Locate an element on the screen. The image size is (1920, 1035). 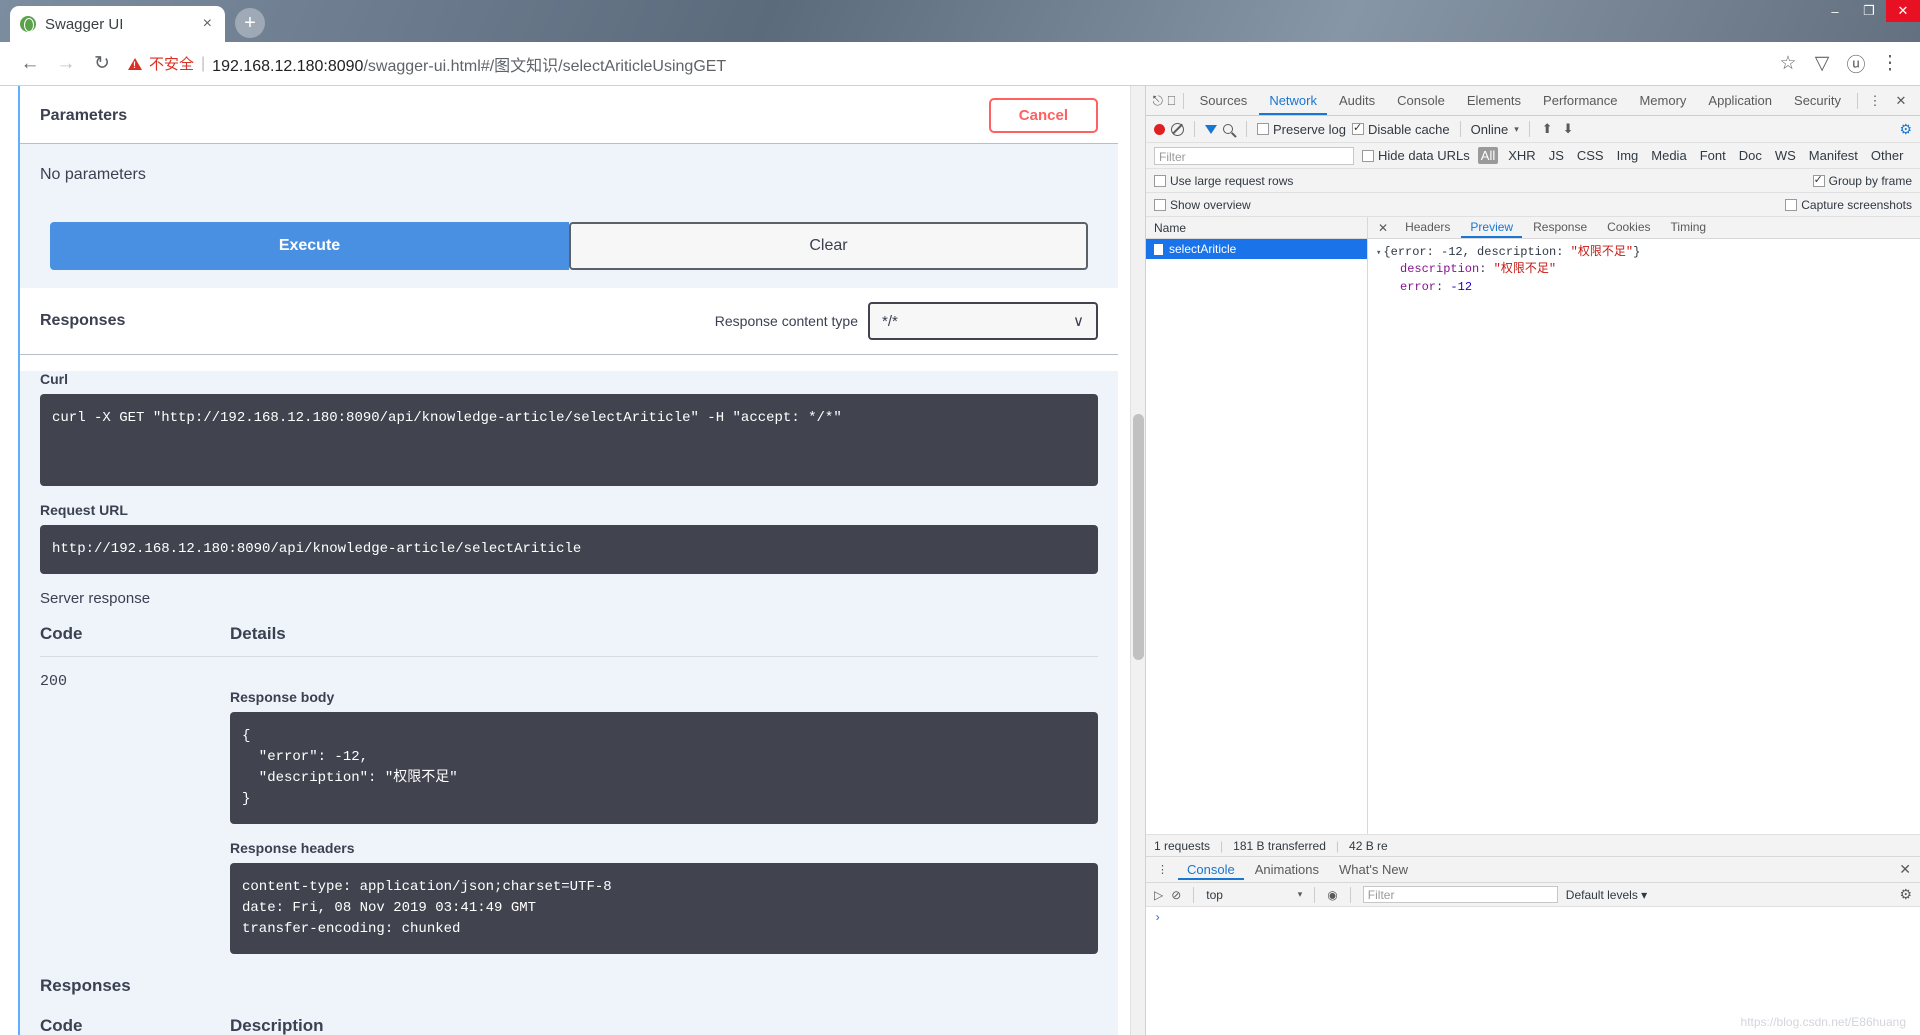
tab-security: Security is located at coordinates (1817, 100).